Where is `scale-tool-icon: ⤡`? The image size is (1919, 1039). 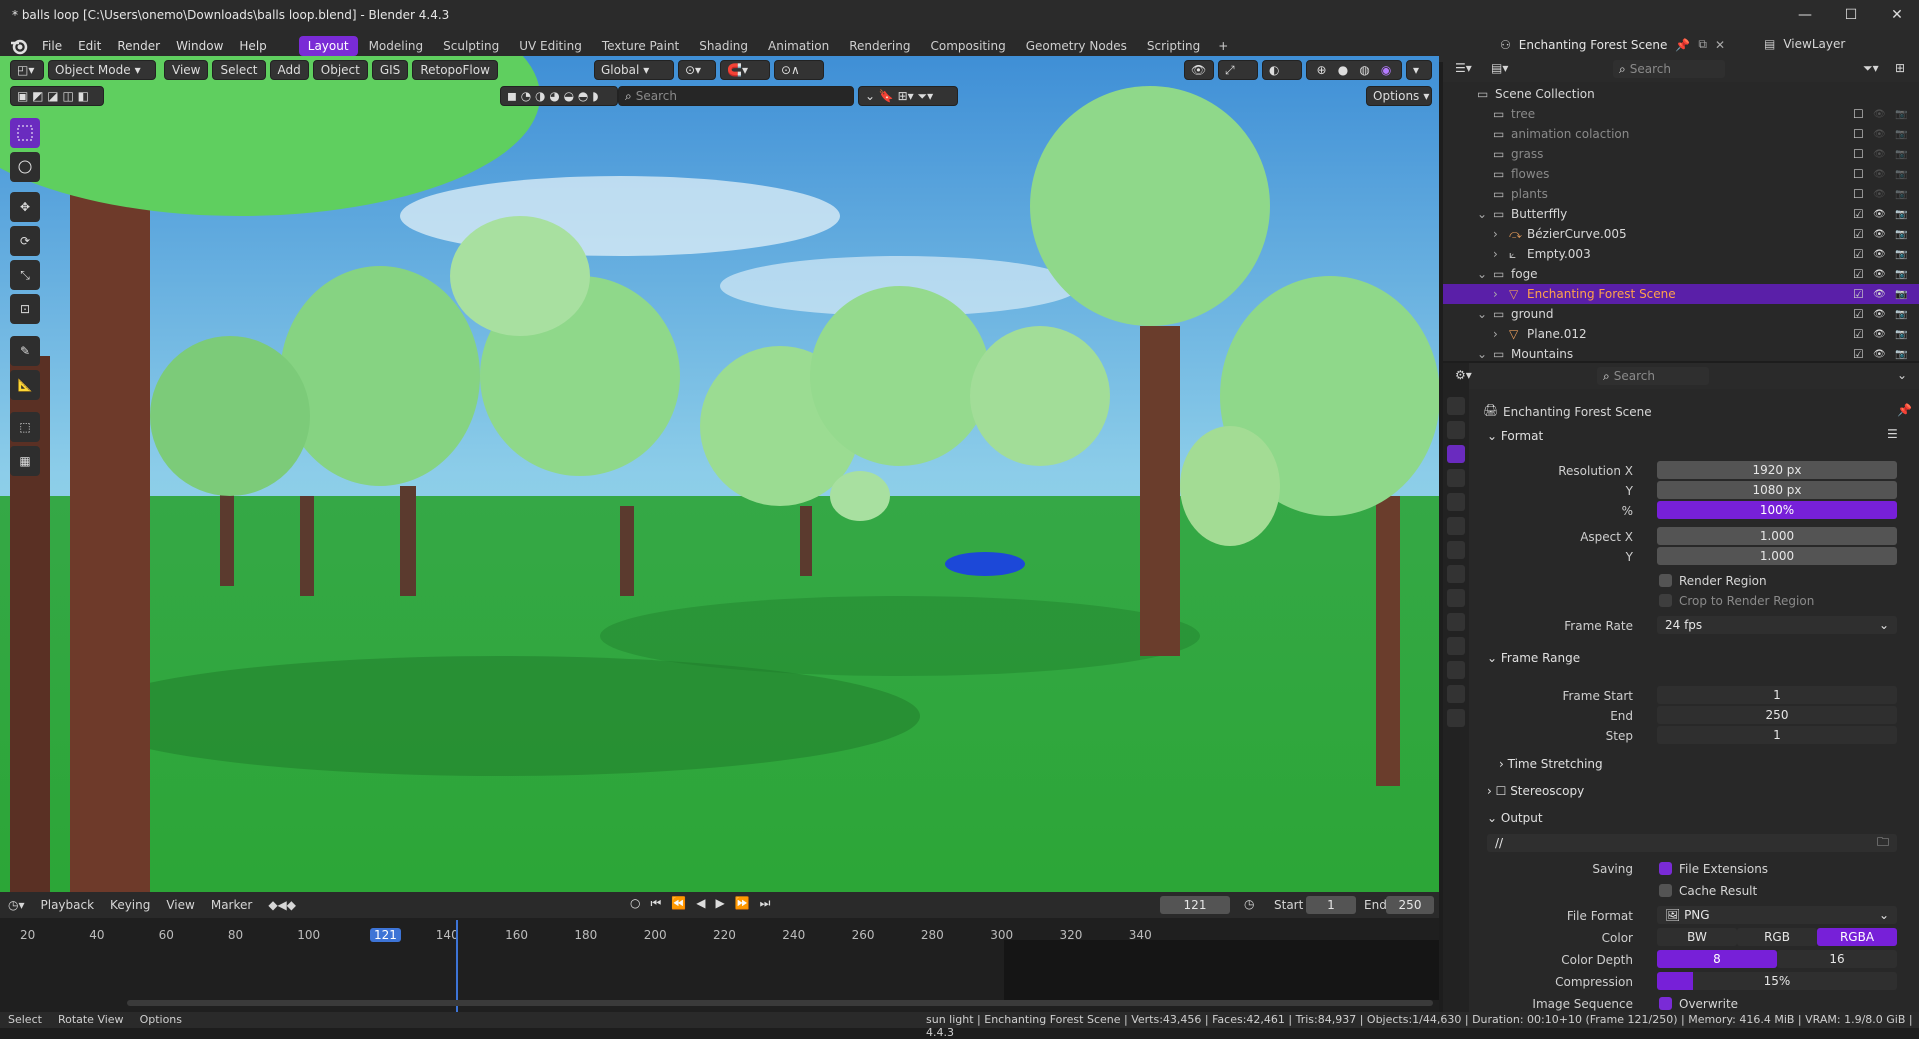
scale-tool-icon: ⤡ is located at coordinates (25, 275).